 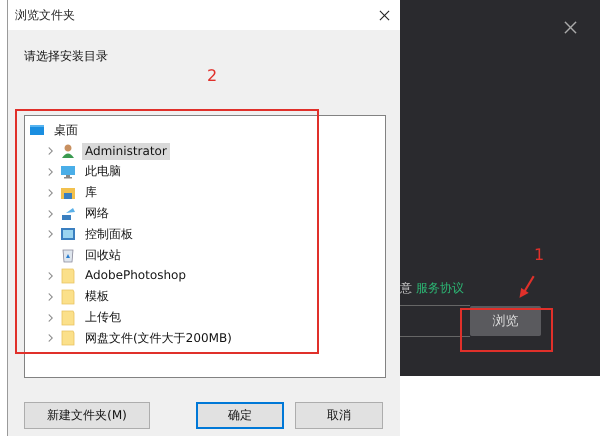 What do you see at coordinates (539, 254) in the screenshot?
I see `annotation-number: 1` at bounding box center [539, 254].